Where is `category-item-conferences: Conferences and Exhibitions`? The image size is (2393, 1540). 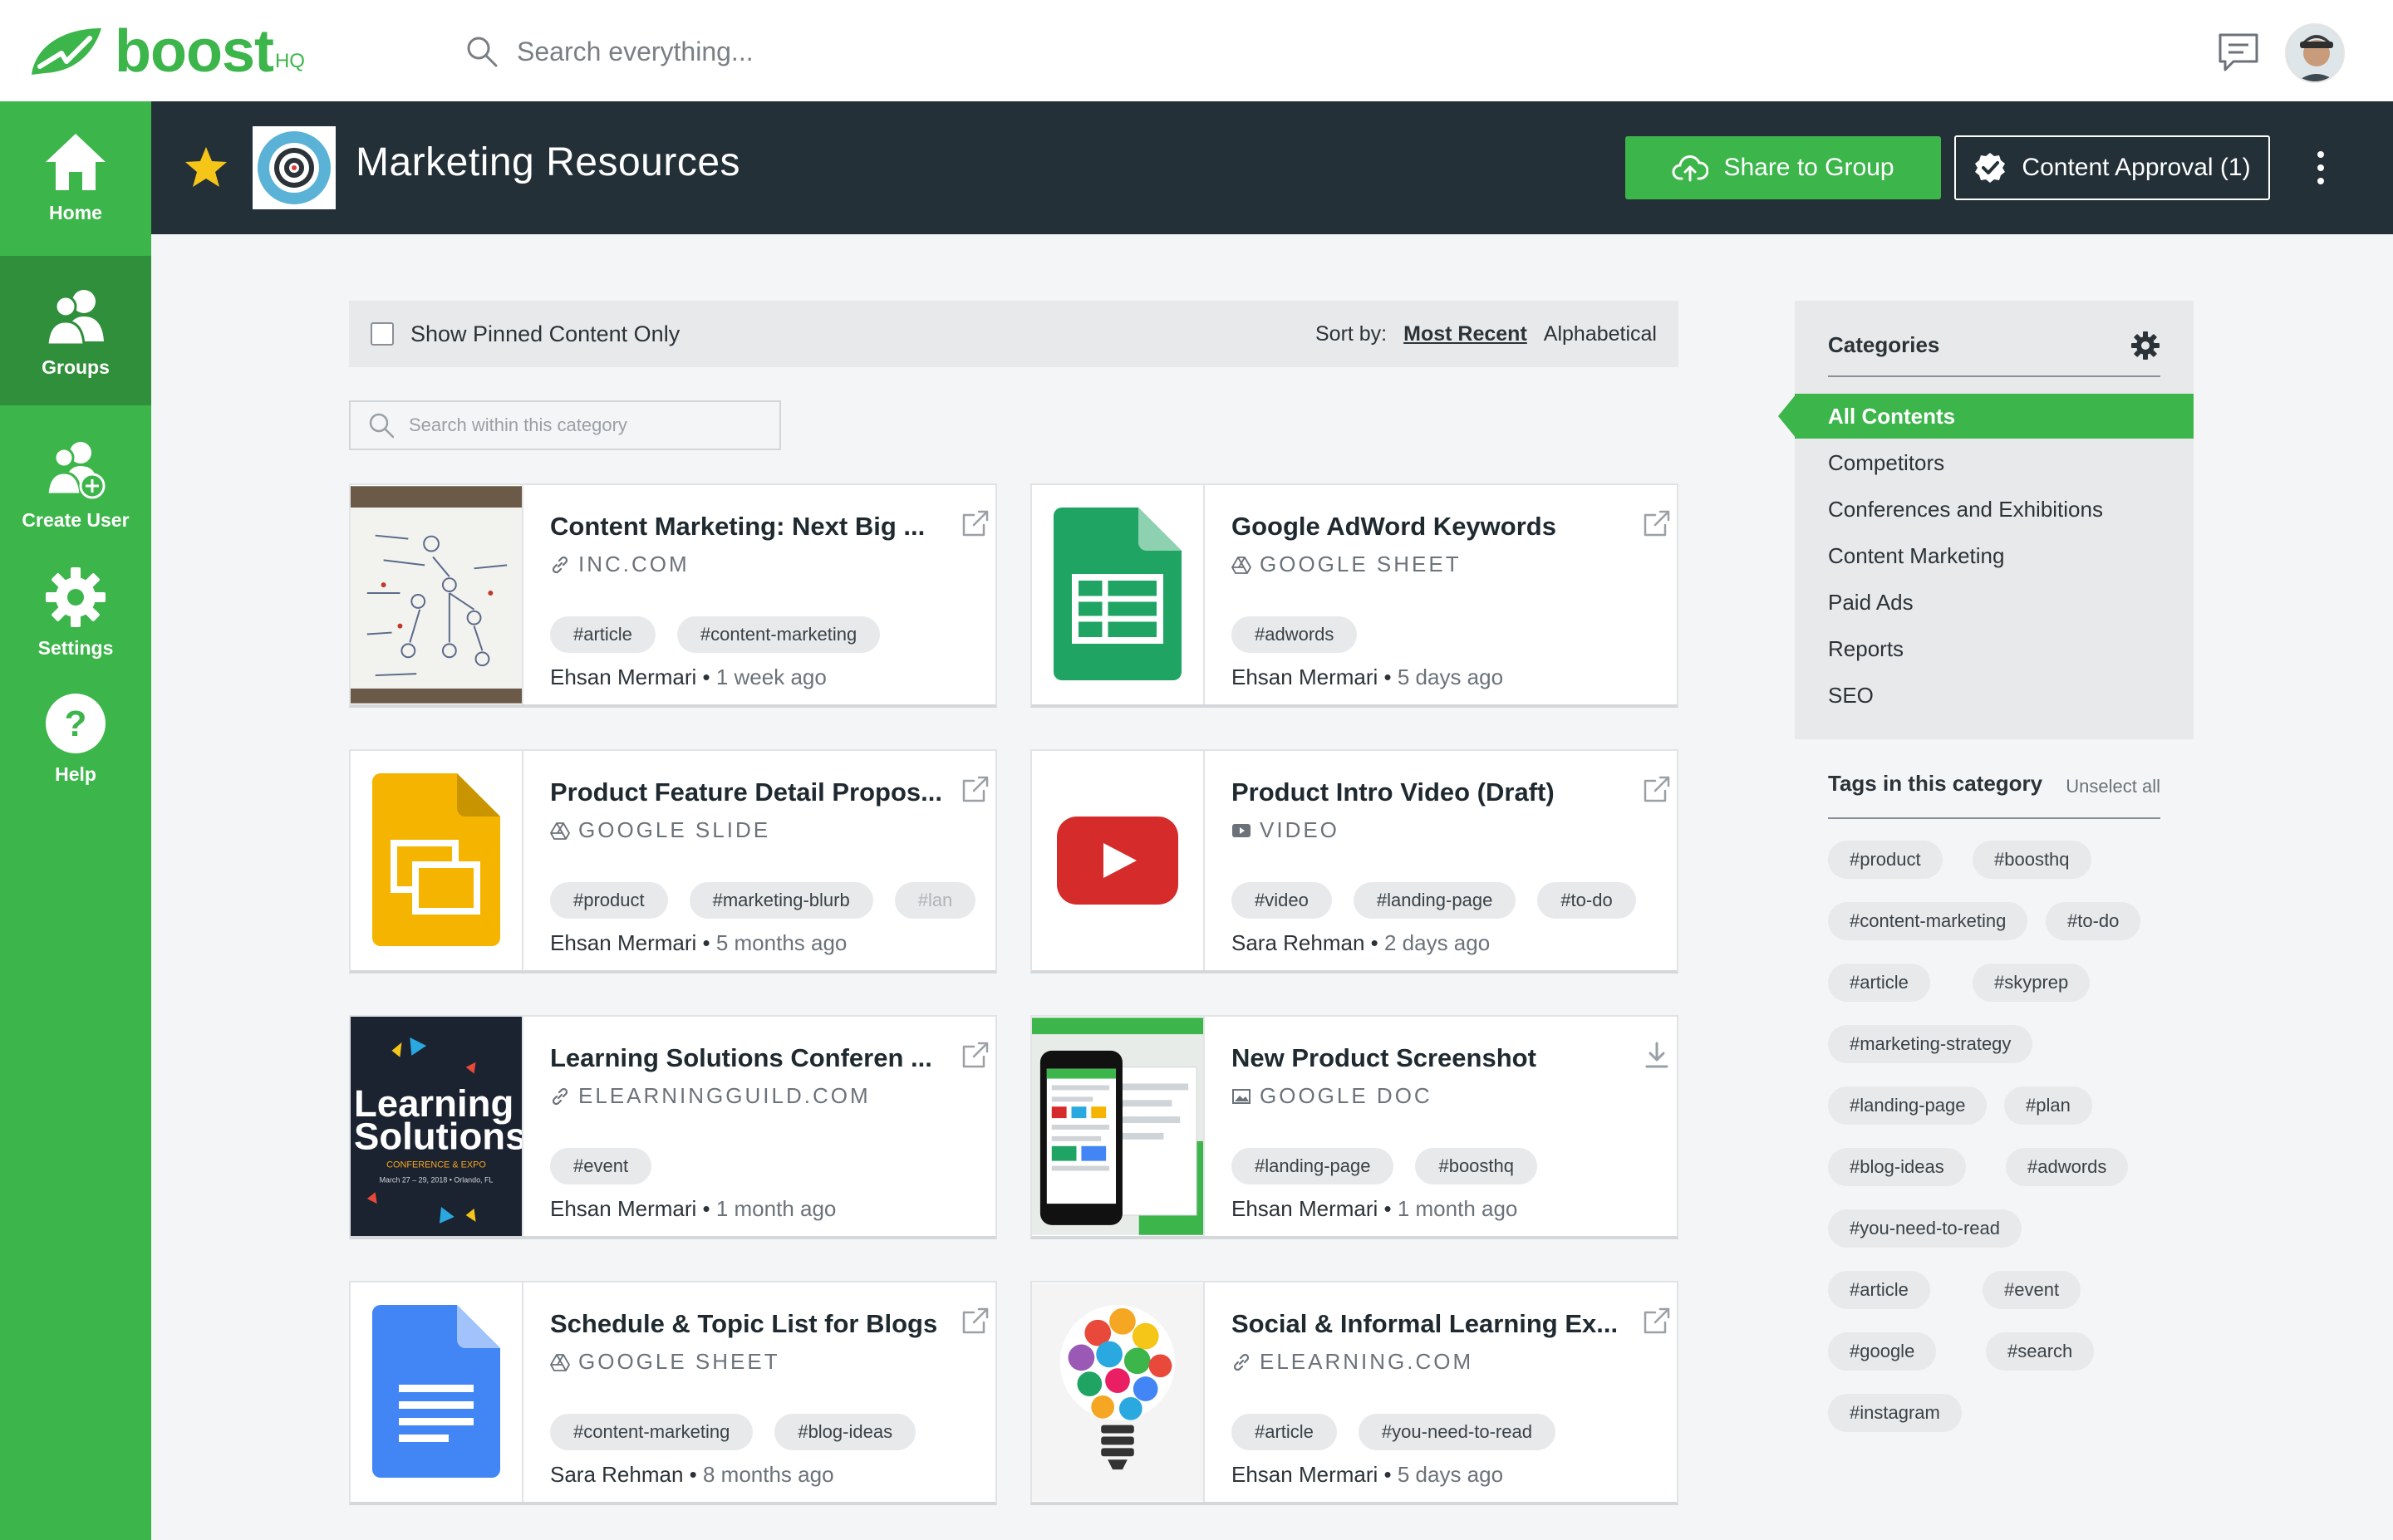 category-item-conferences: Conferences and Exhibitions is located at coordinates (1965, 509).